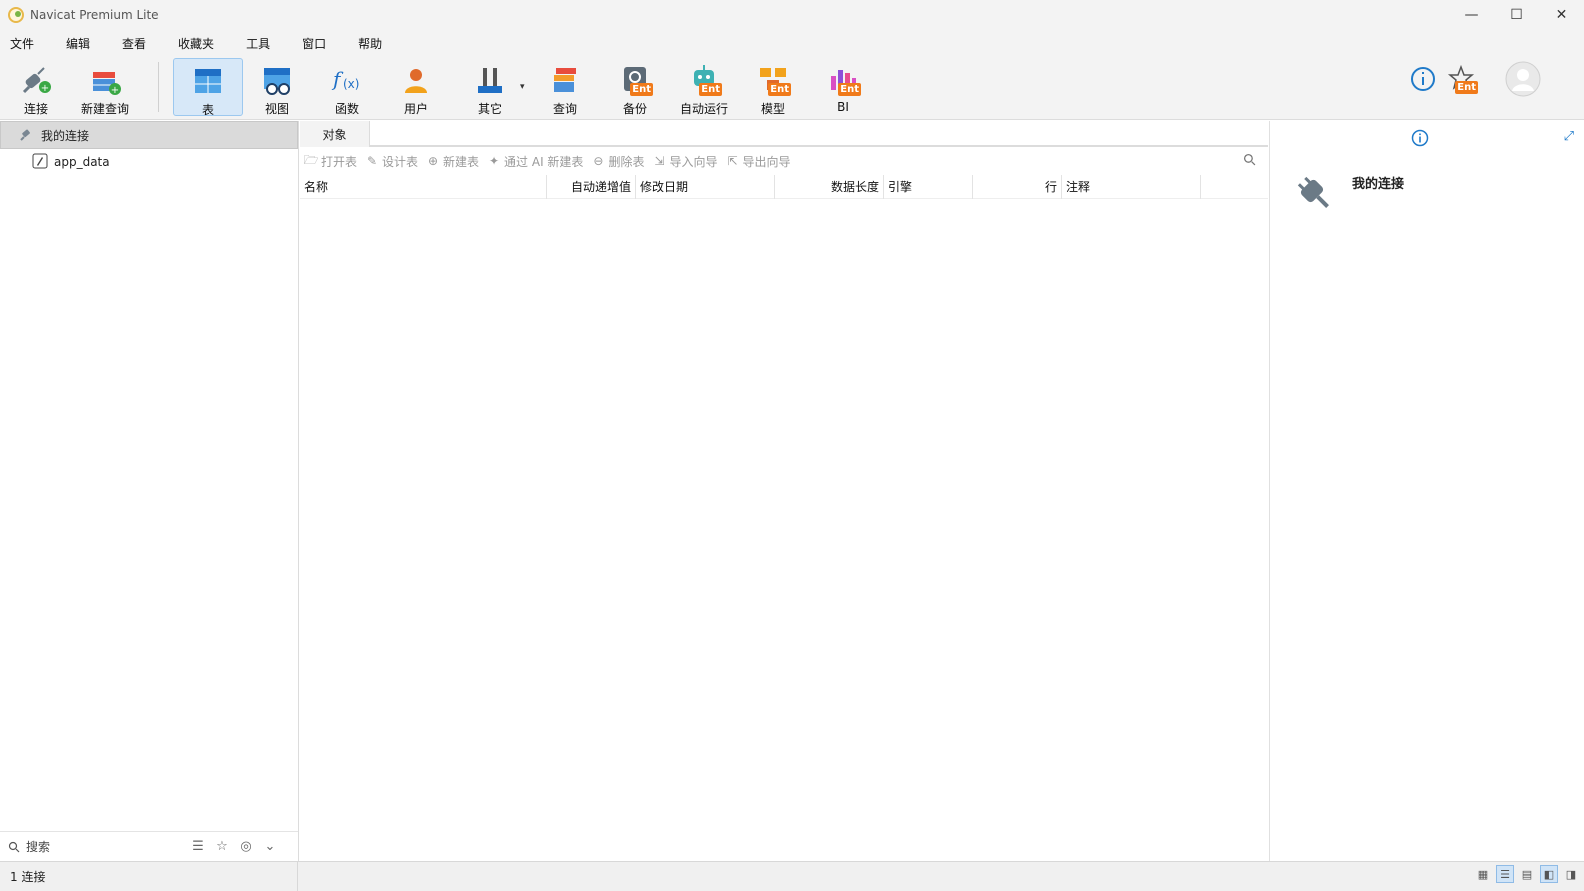  Describe the element at coordinates (1549, 874) in the screenshot. I see `left-pane-toggle-icon: ◧` at that location.